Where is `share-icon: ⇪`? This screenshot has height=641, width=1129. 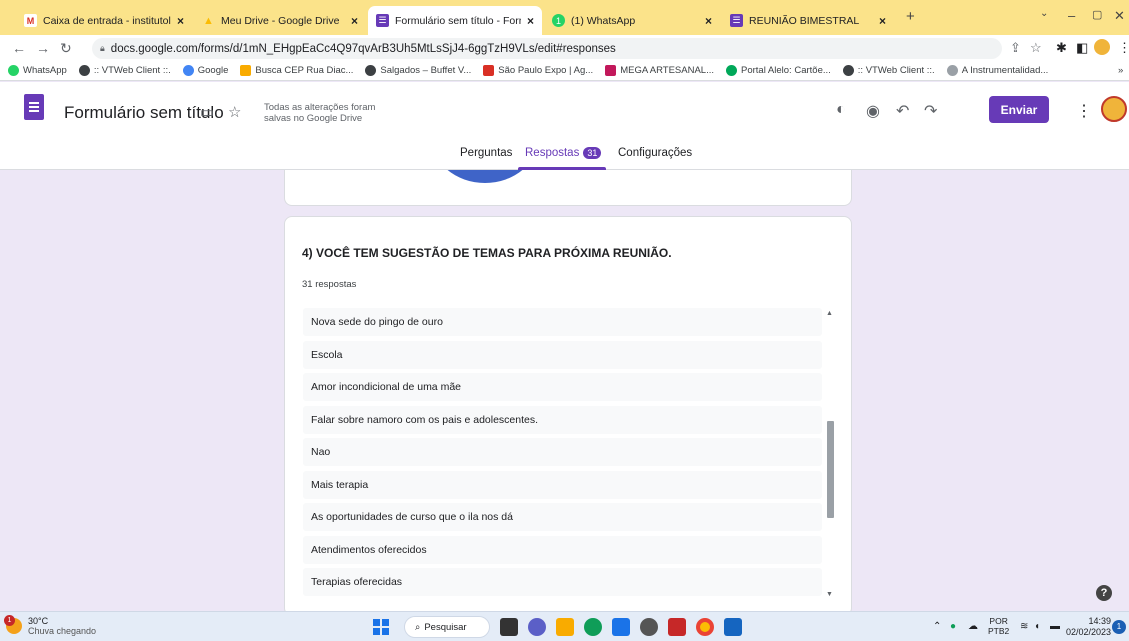
share-icon: ⇪ is located at coordinates (1015, 48).